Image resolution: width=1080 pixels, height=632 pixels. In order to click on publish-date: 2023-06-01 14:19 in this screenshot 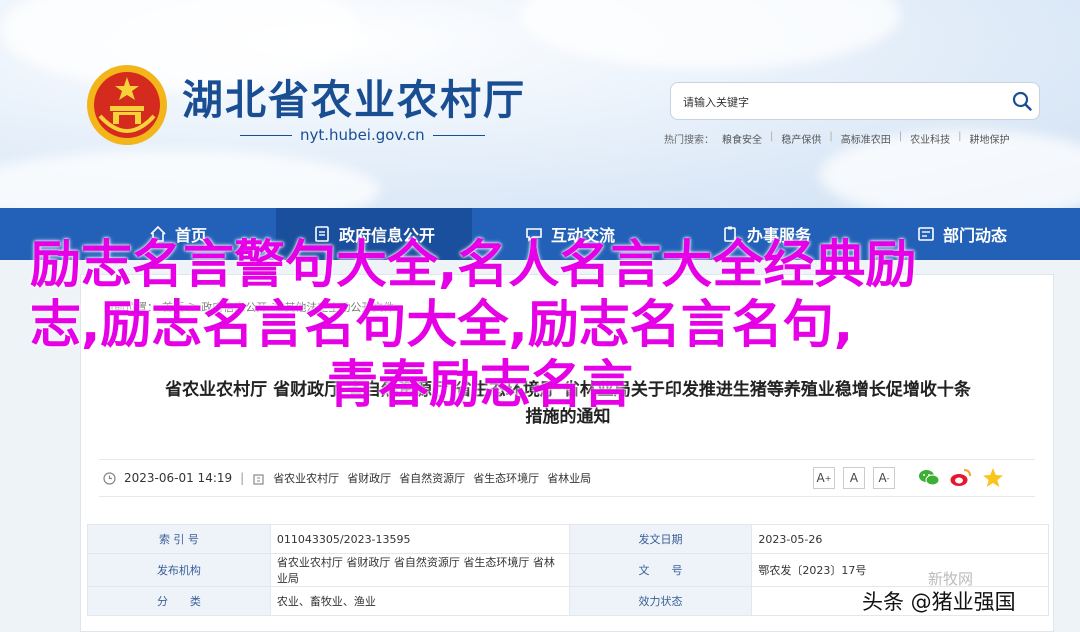, I will do `click(178, 478)`.